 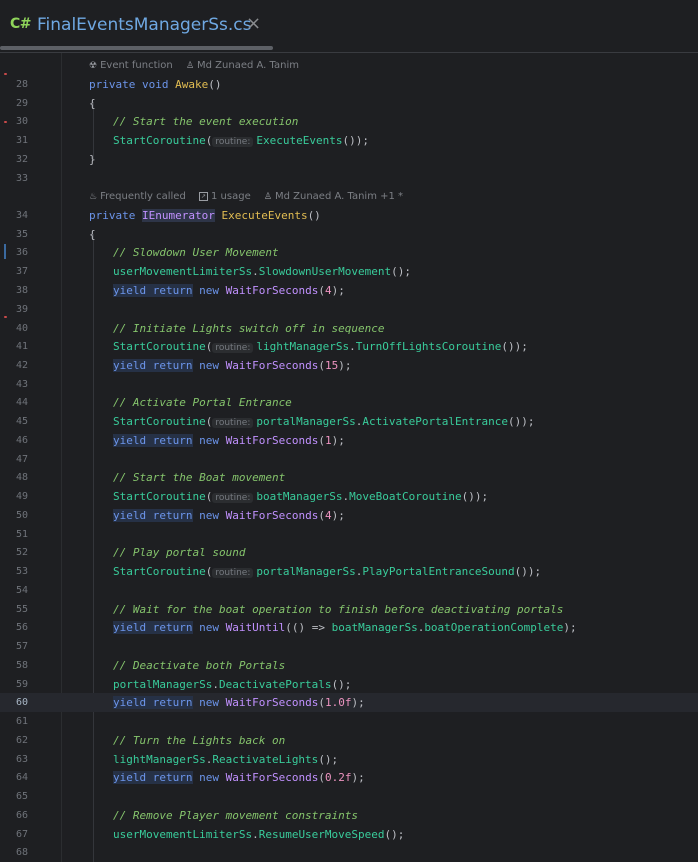 What do you see at coordinates (21, 178) in the screenshot?
I see `code-line: 33` at bounding box center [21, 178].